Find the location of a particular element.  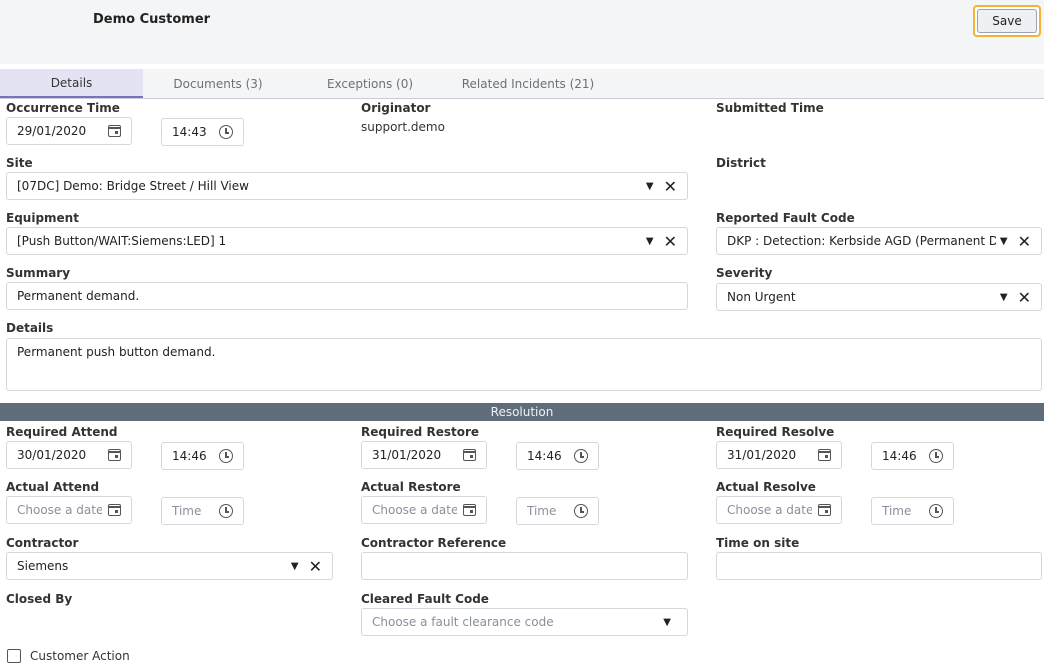

time-on-site-label: Time on site is located at coordinates (758, 543).